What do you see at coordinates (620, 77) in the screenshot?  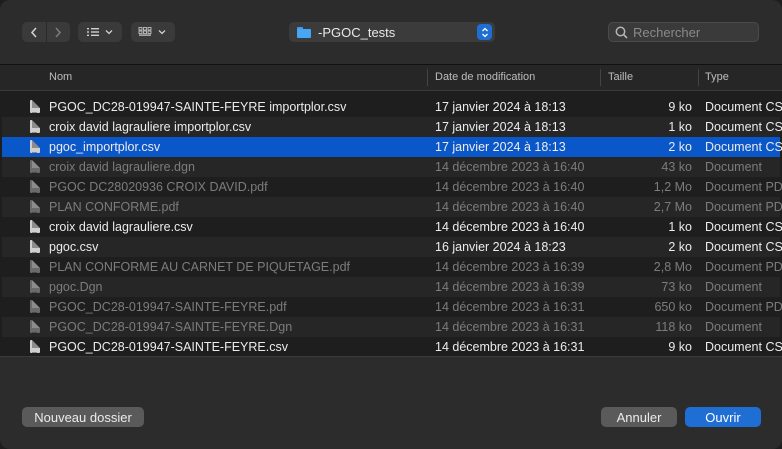 I see `column-size: Taille` at bounding box center [620, 77].